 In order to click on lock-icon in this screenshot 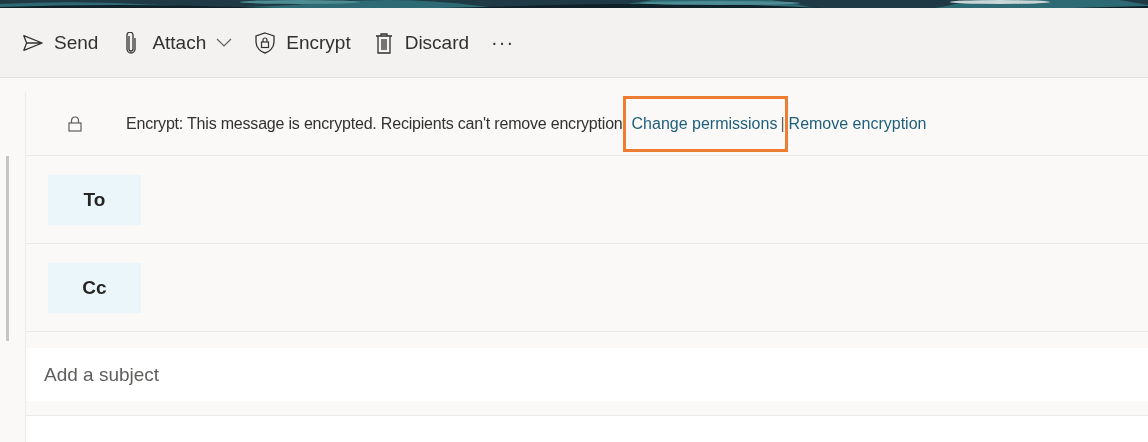, I will do `click(75, 123)`.